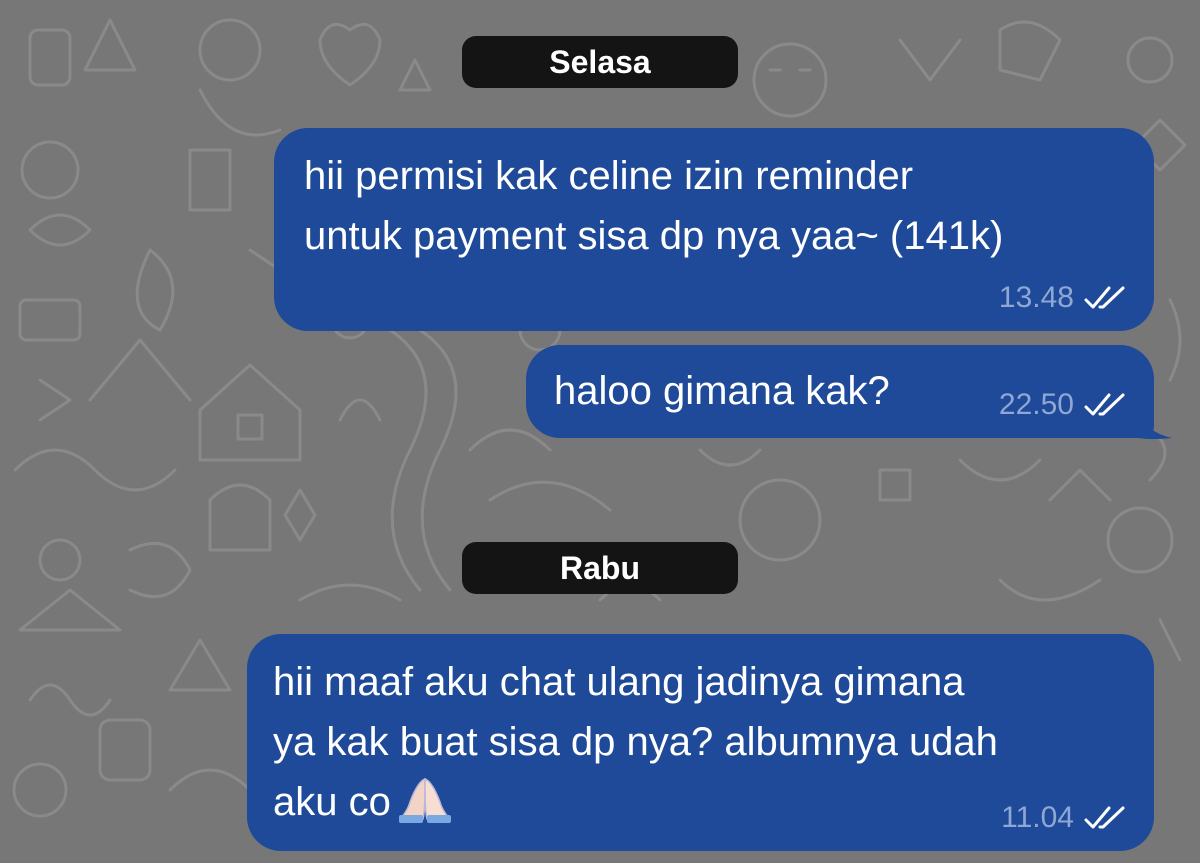 The image size is (1200, 863). I want to click on date-separator: Selasa, so click(600, 62).